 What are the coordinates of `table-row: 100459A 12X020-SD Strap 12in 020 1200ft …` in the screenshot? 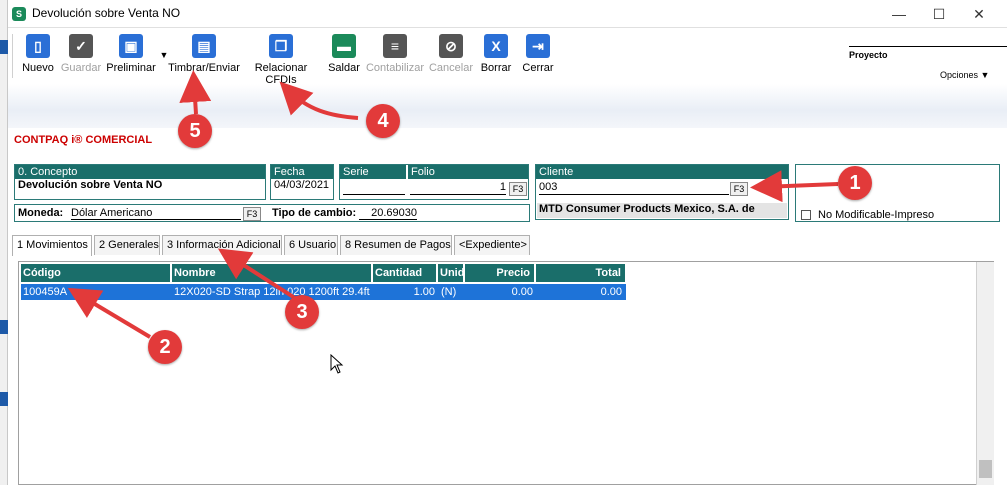 It's located at (323, 292).